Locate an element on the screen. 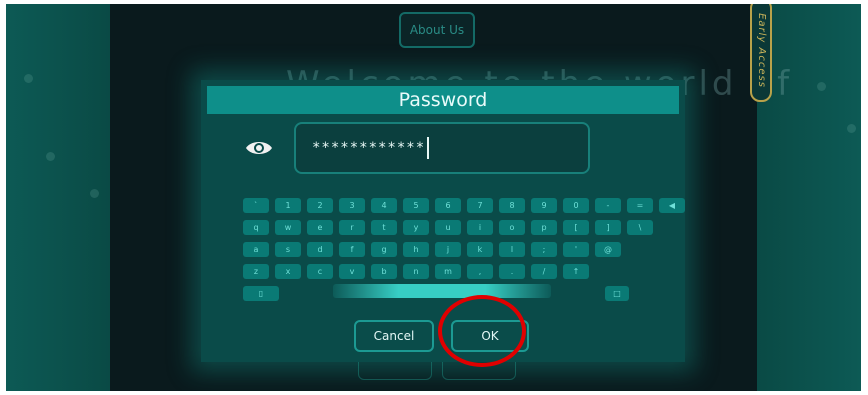 The image size is (868, 395). key-row4-10: ↑ is located at coordinates (576, 271).